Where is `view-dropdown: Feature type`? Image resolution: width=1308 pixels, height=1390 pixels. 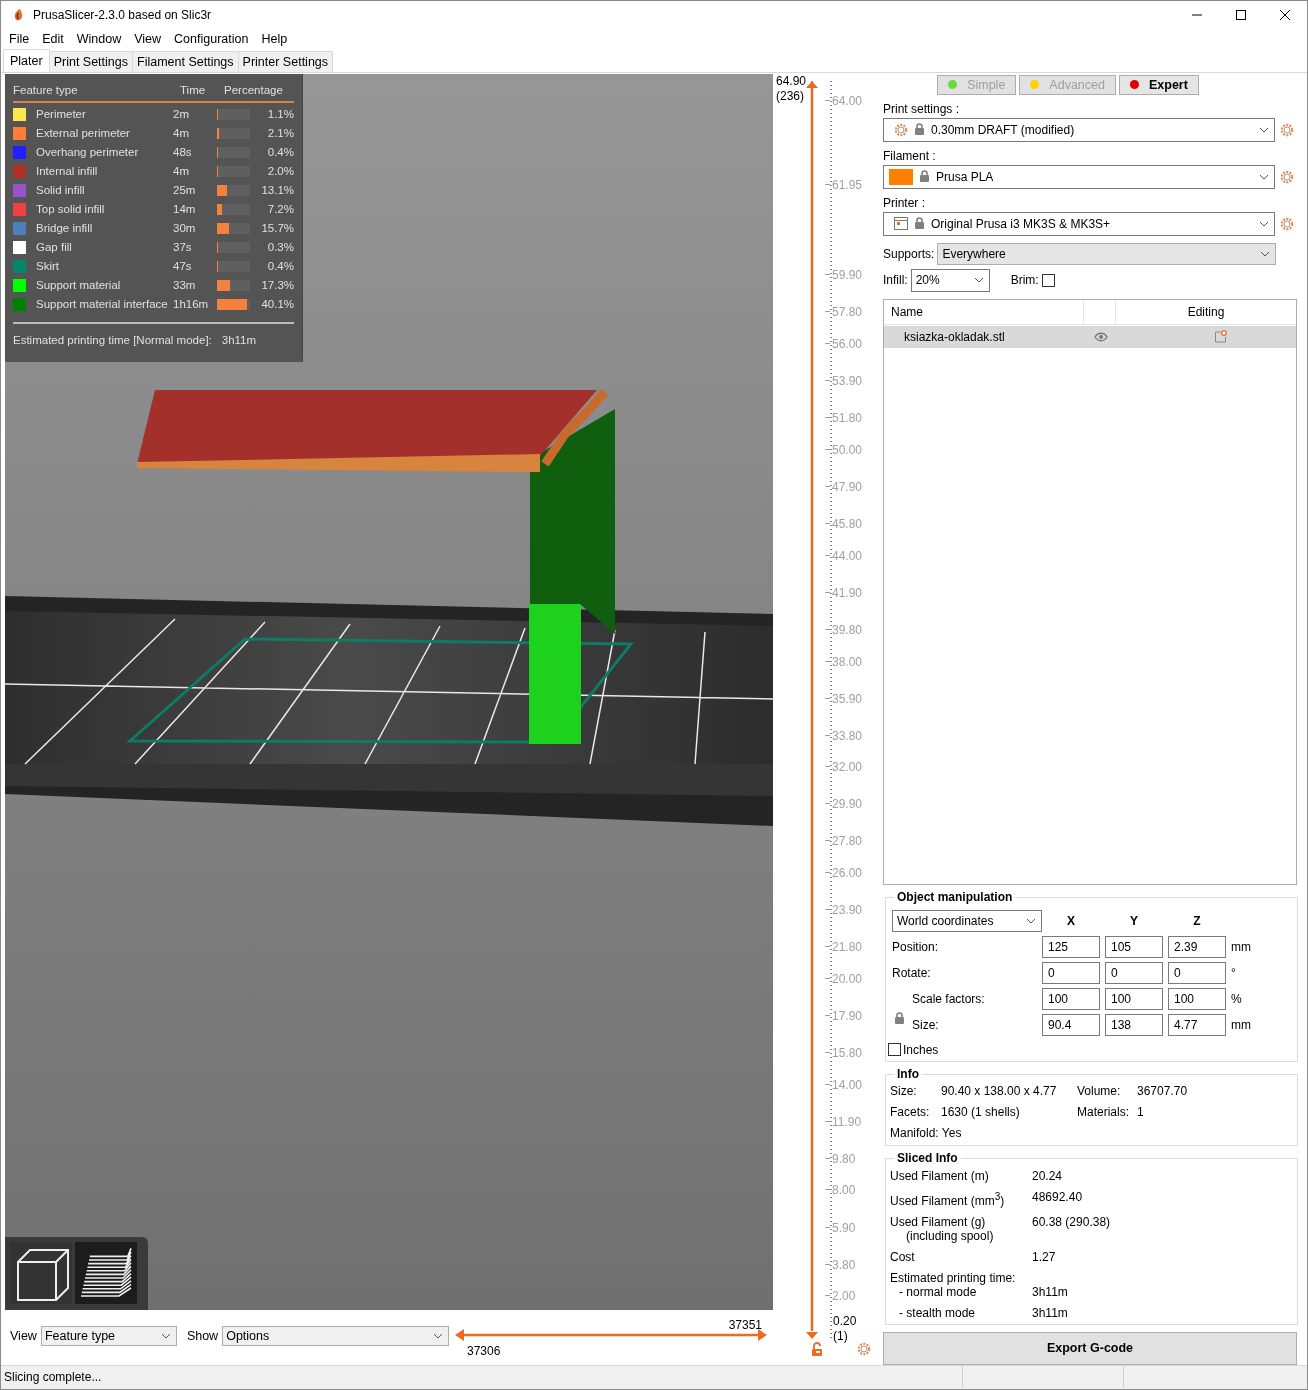 view-dropdown: Feature type is located at coordinates (108, 1336).